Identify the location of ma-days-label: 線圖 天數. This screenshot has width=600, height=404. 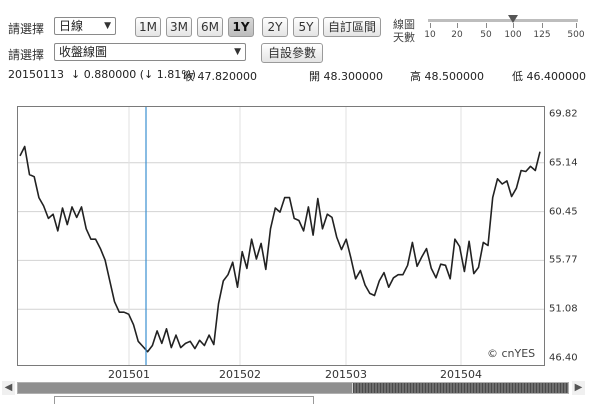
(408, 31).